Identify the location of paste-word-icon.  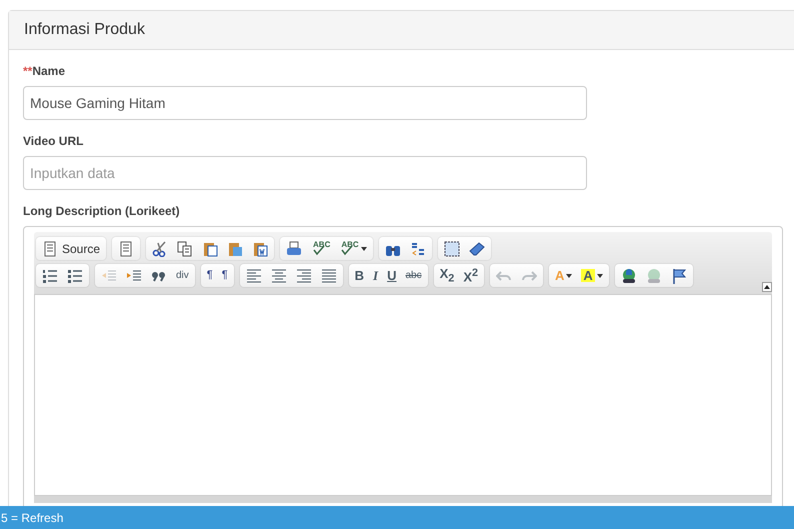
(260, 248).